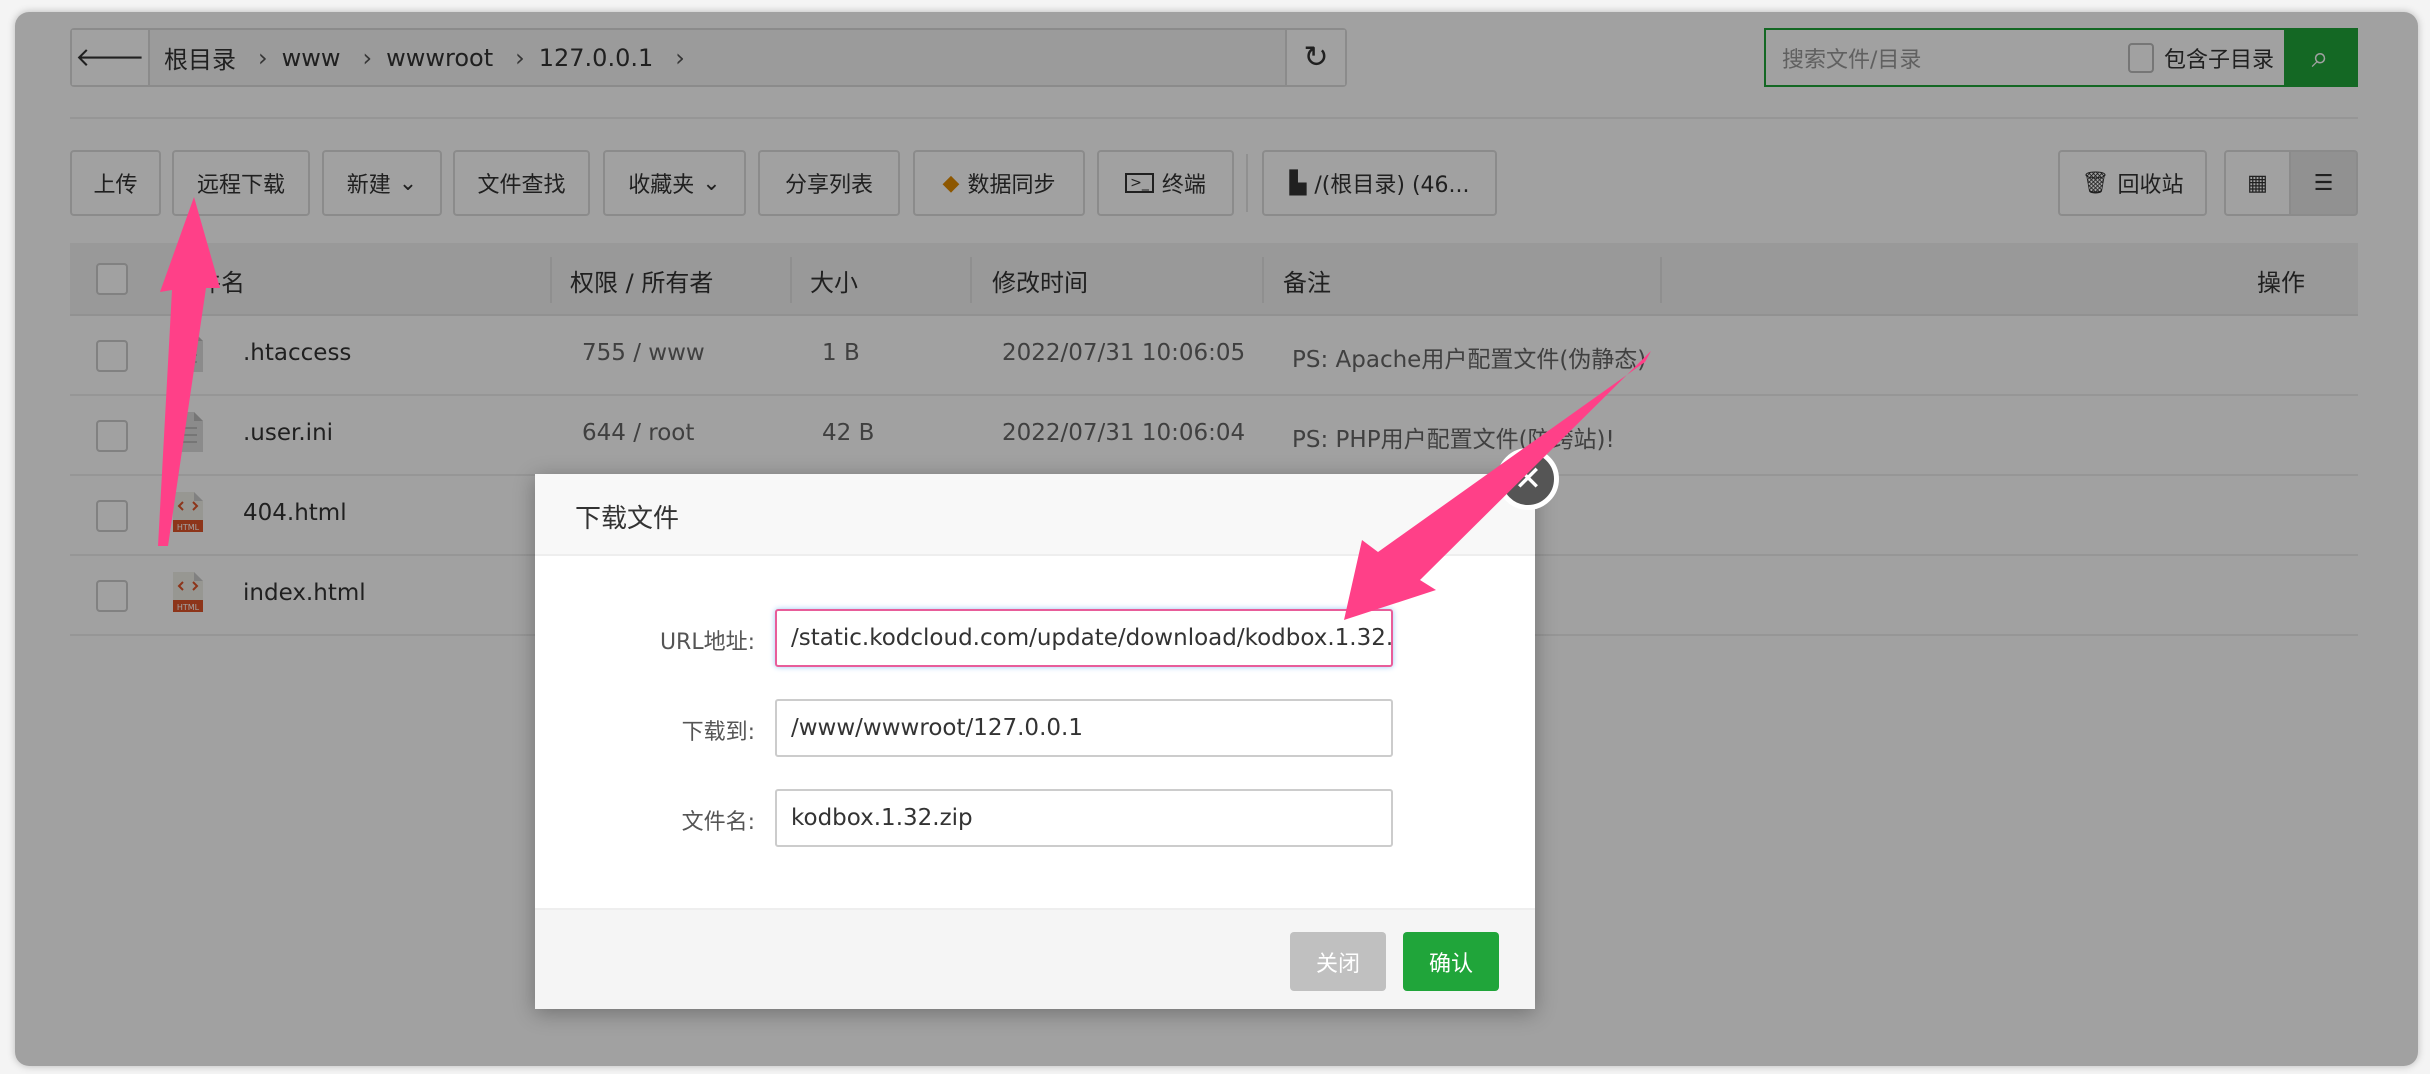  Describe the element at coordinates (1338, 961) in the screenshot. I see `close-button: 关闭` at that location.